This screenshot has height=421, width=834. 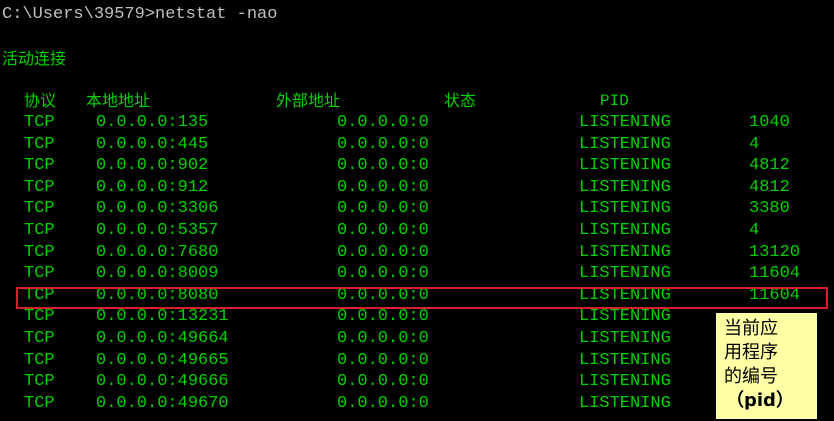 What do you see at coordinates (769, 122) in the screenshot?
I see `cell-pid: 1040` at bounding box center [769, 122].